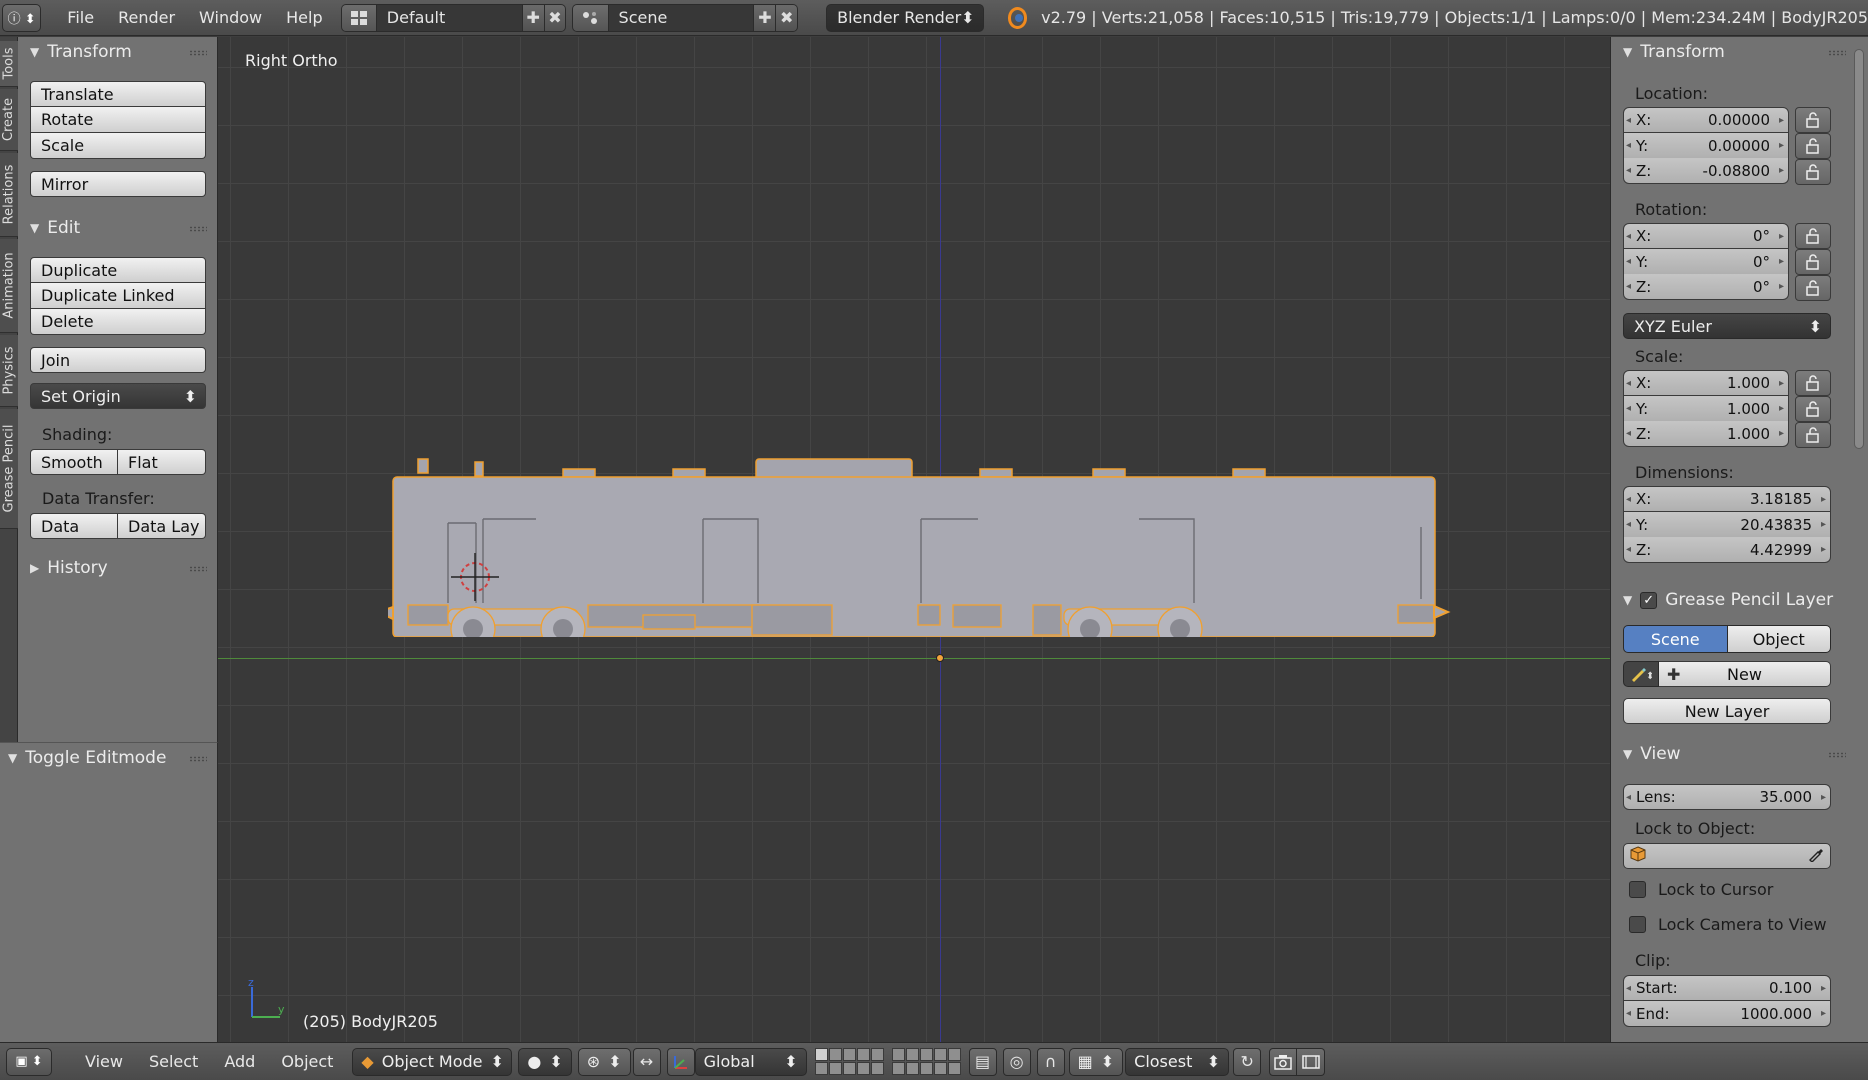  I want to click on snap-target-dropdown: Closest ⬍, so click(1177, 1061).